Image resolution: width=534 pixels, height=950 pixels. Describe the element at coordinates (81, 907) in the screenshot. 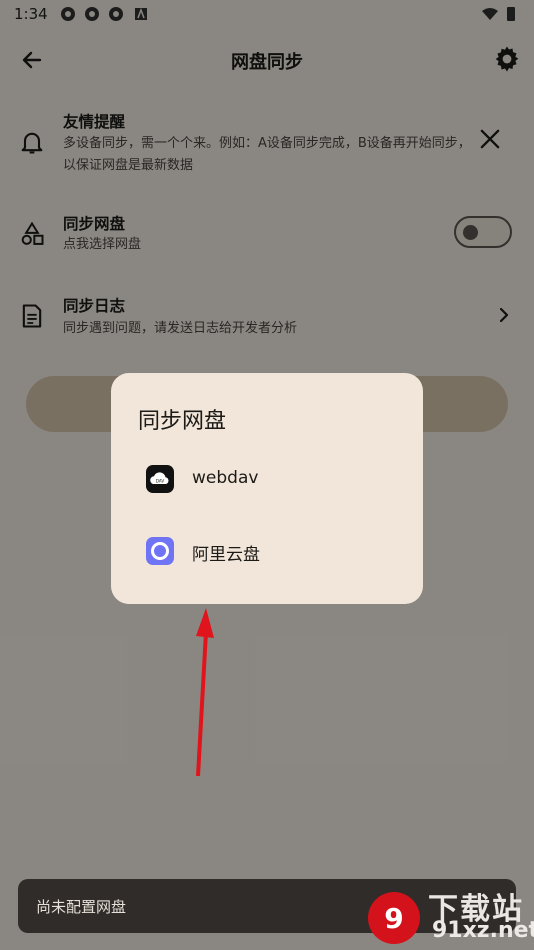

I see `snackbar-text: 尚未配置网盘` at that location.